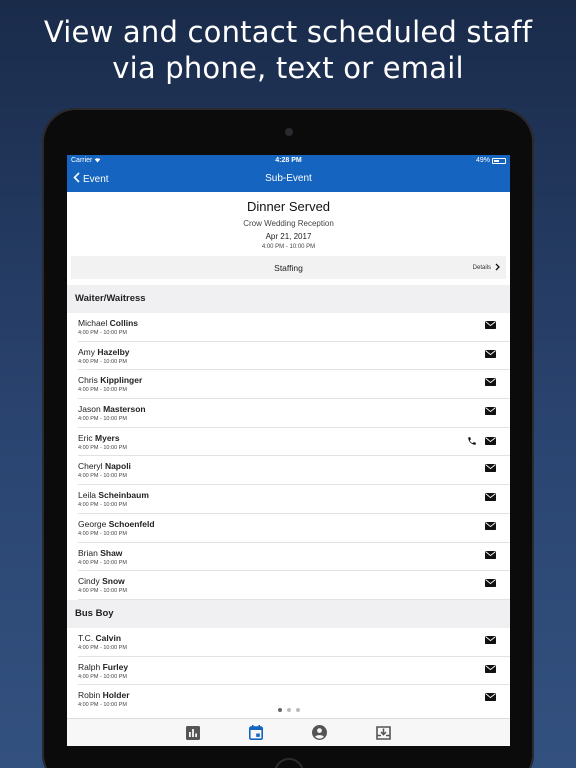 The image size is (576, 768). I want to click on first-name: Chris, so click(88, 380).